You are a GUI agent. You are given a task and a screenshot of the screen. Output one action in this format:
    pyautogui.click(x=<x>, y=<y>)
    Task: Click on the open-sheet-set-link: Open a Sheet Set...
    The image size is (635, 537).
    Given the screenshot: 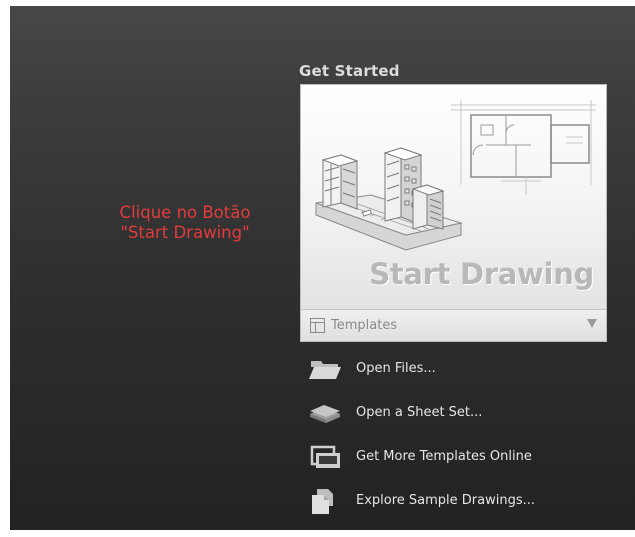 What is the action you would take?
    pyautogui.click(x=458, y=416)
    